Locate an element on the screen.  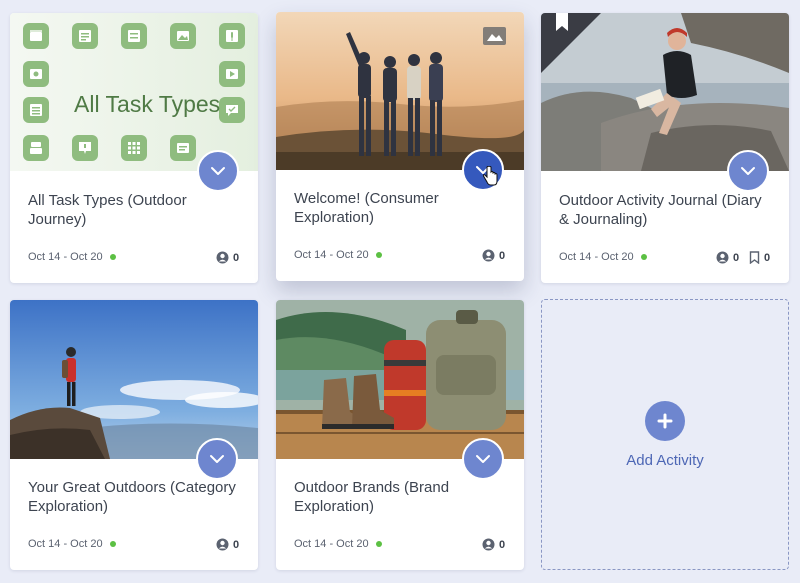
video-task-icon is located at coordinates (36, 36).